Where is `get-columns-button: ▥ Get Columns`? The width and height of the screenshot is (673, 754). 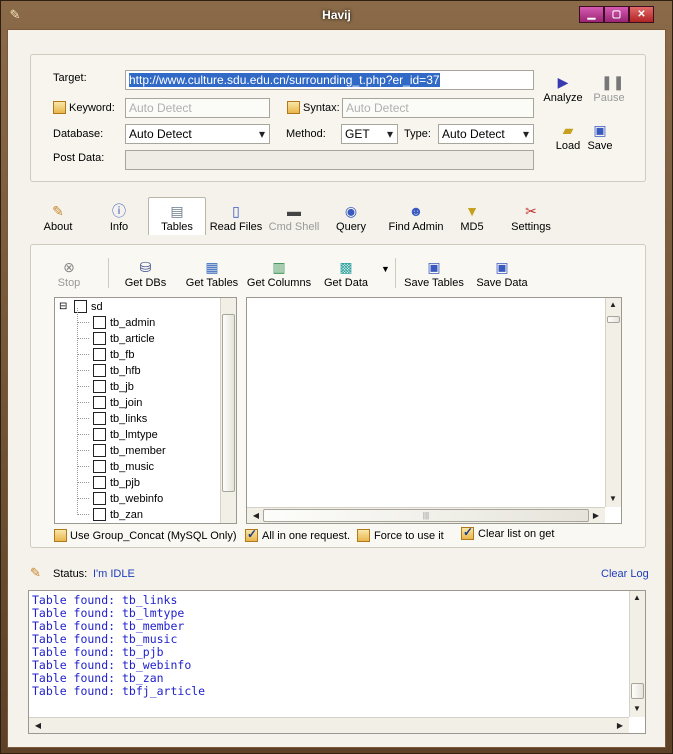
get-columns-button: ▥ Get Columns is located at coordinates (279, 274).